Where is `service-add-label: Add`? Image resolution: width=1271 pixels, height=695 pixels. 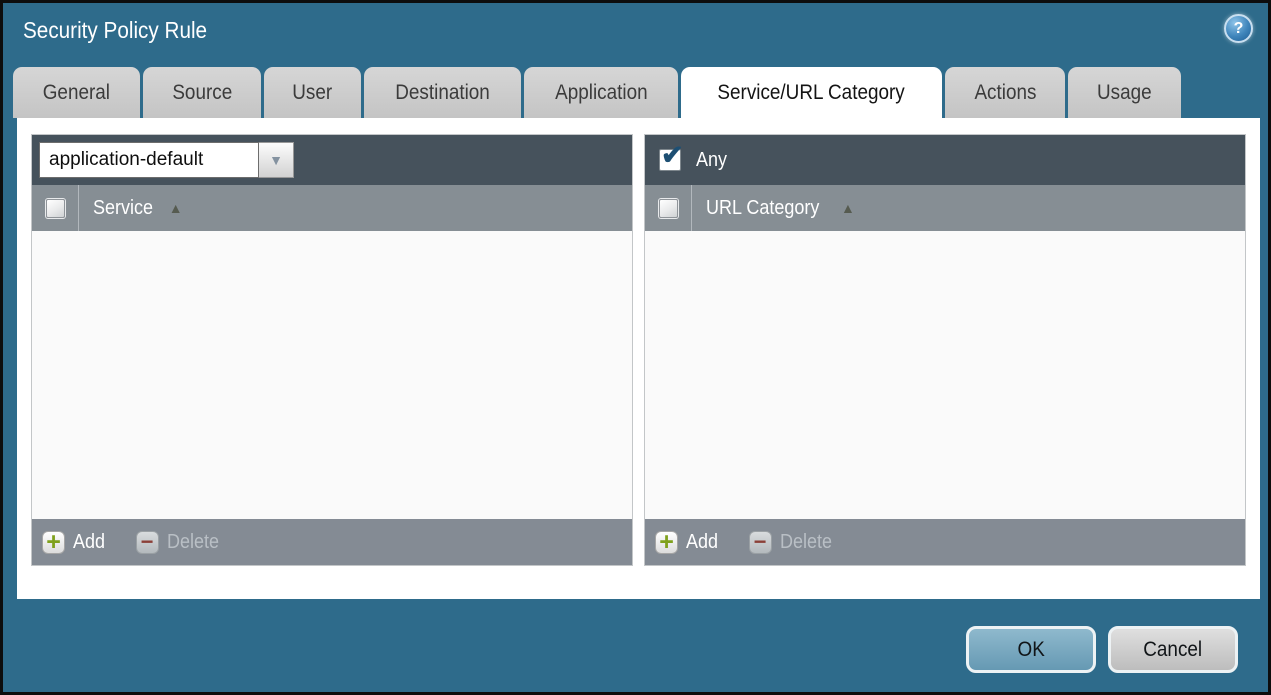
service-add-label: Add is located at coordinates (89, 541).